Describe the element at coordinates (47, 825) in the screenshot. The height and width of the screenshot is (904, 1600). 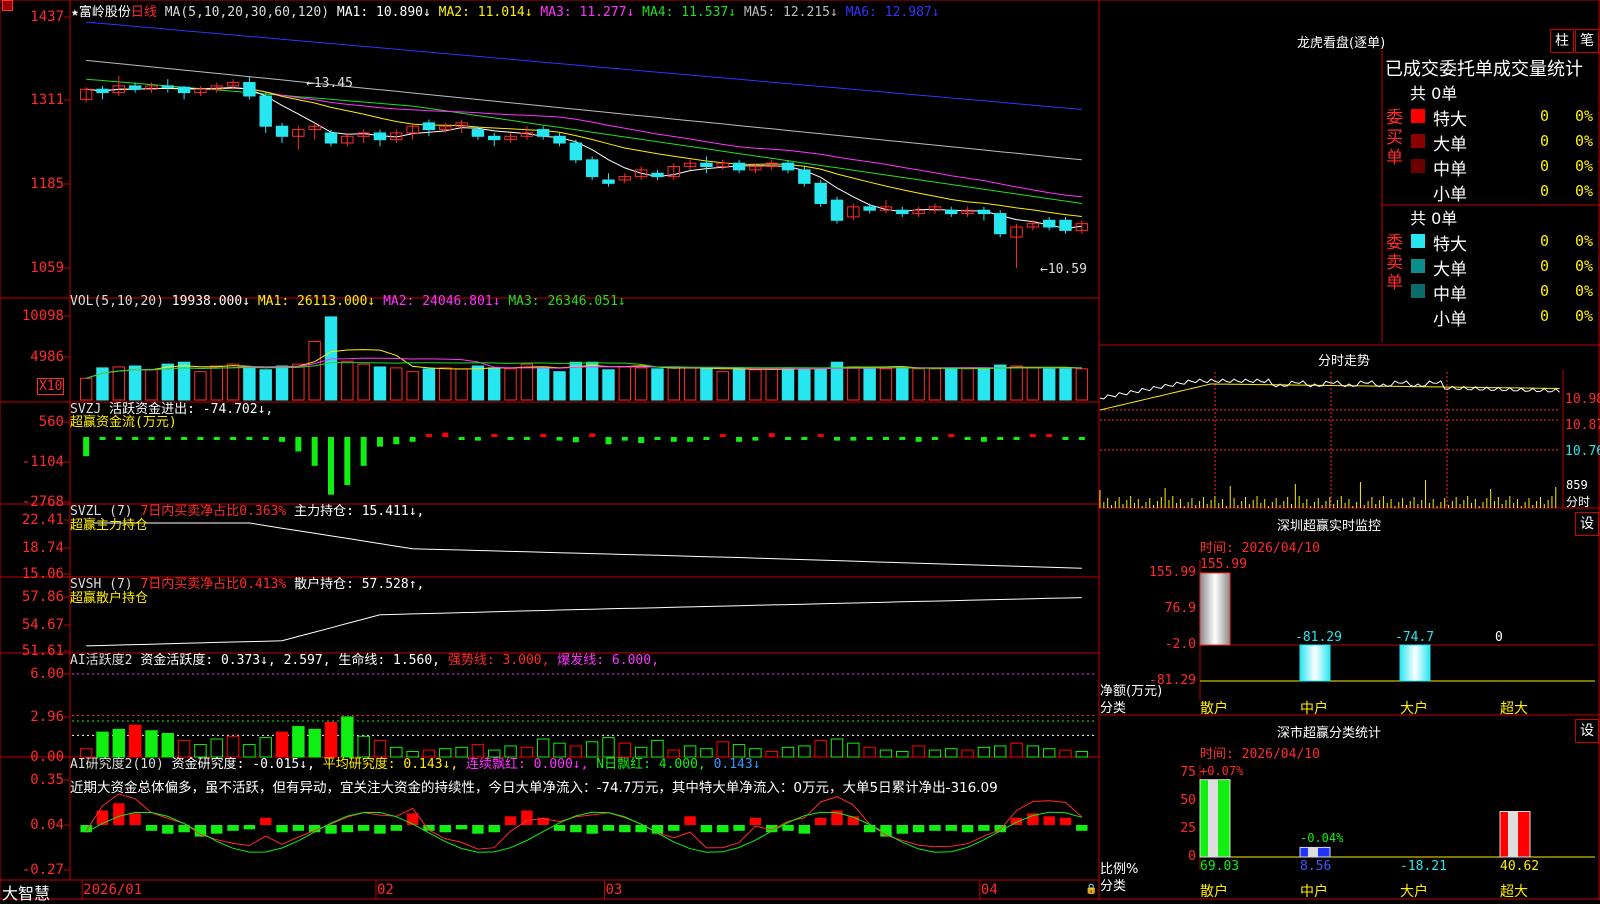
I see `y-axis-label: 0.04` at that location.